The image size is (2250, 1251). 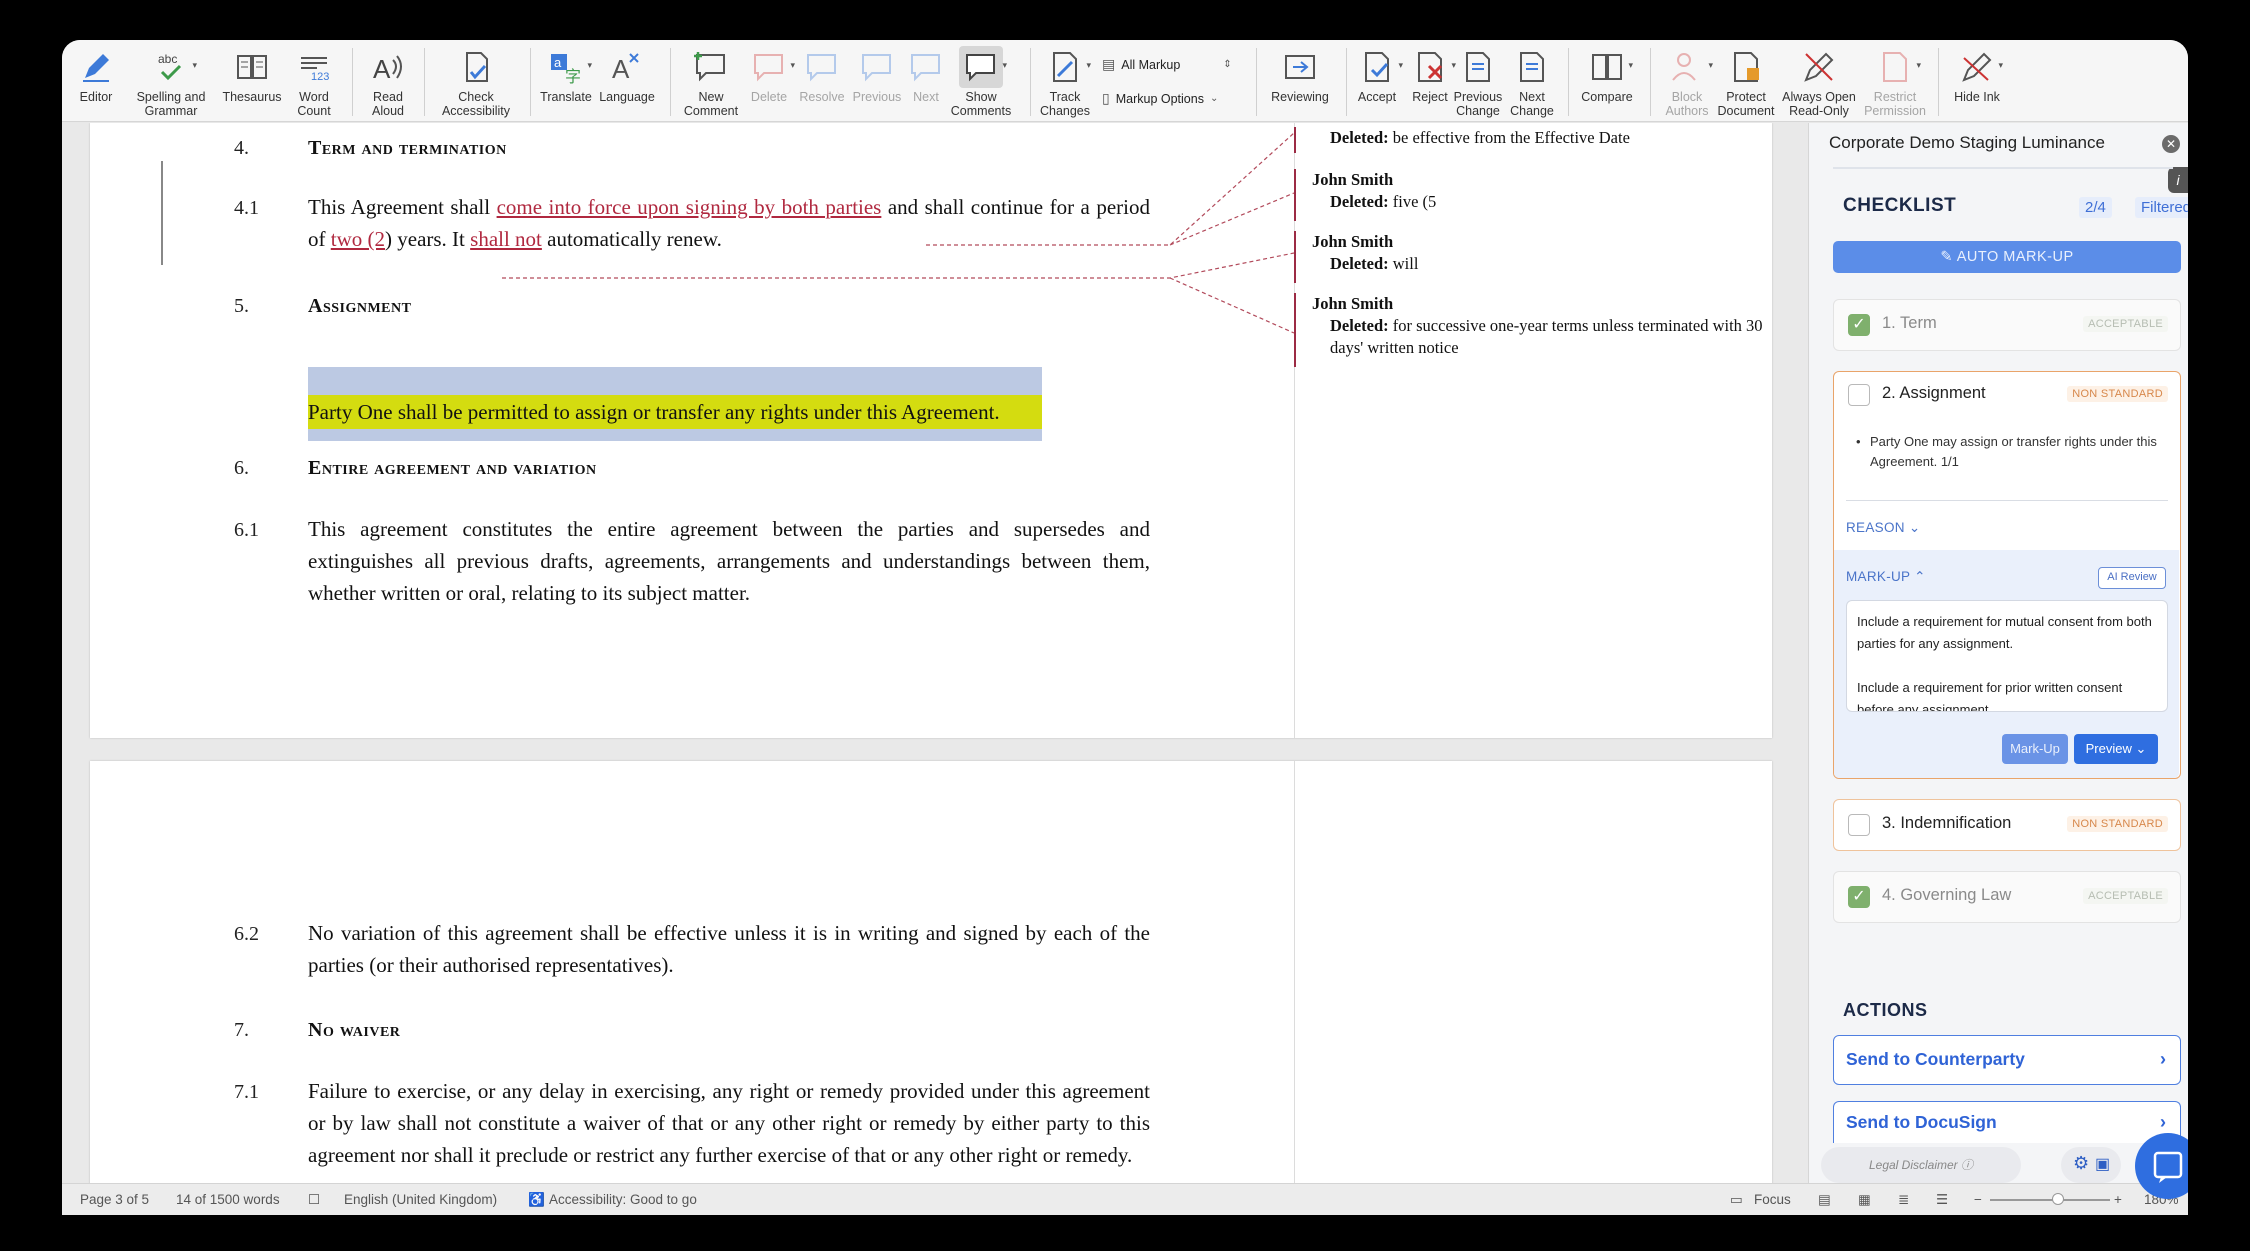 What do you see at coordinates (358, 239) in the screenshot?
I see `tracked-insertion: two (2` at bounding box center [358, 239].